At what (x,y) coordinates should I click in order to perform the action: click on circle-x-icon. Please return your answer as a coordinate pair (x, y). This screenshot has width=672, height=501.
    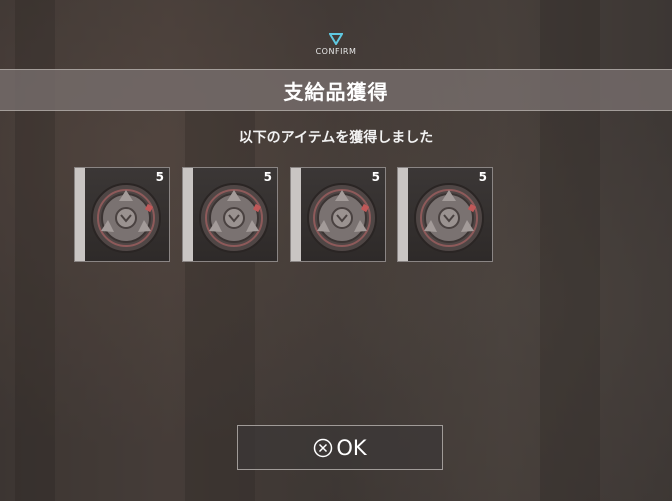
    Looking at the image, I should click on (323, 447).